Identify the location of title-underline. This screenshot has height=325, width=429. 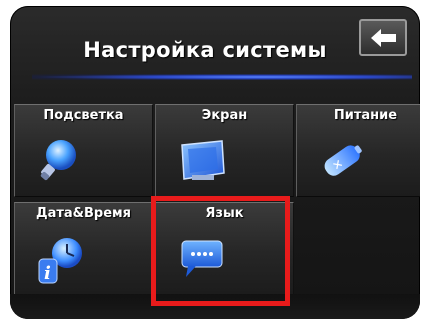
(222, 77).